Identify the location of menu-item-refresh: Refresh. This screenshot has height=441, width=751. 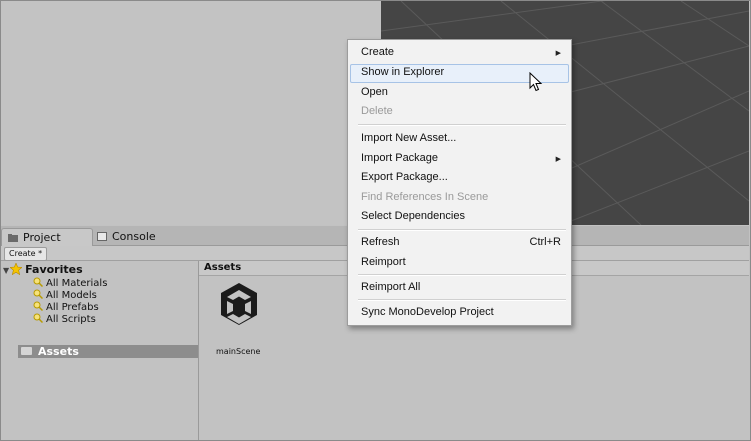
(380, 242).